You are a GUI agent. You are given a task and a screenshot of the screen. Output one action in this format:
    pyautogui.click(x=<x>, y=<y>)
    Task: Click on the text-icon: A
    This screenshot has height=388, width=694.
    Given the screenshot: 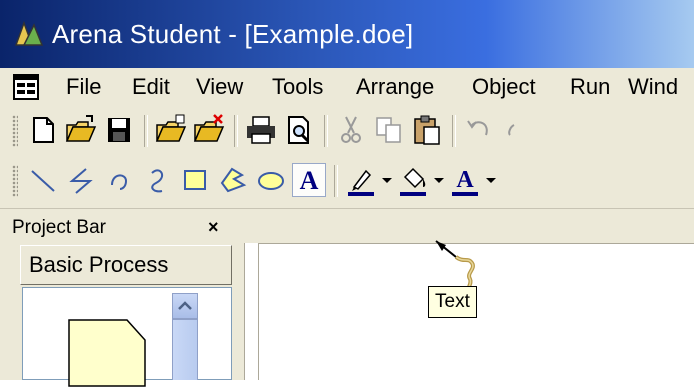 What is the action you would take?
    pyautogui.click(x=309, y=180)
    